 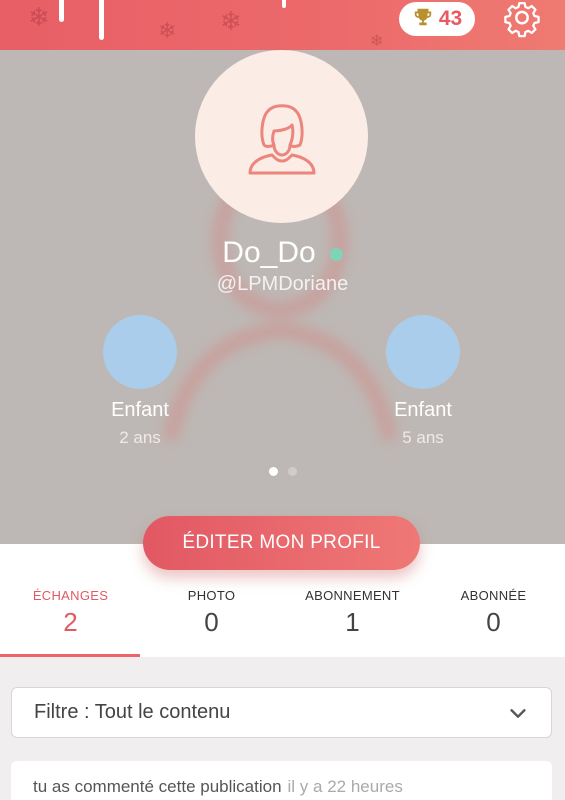 I want to click on activity-timestamp: il y a 22 heures, so click(x=345, y=786).